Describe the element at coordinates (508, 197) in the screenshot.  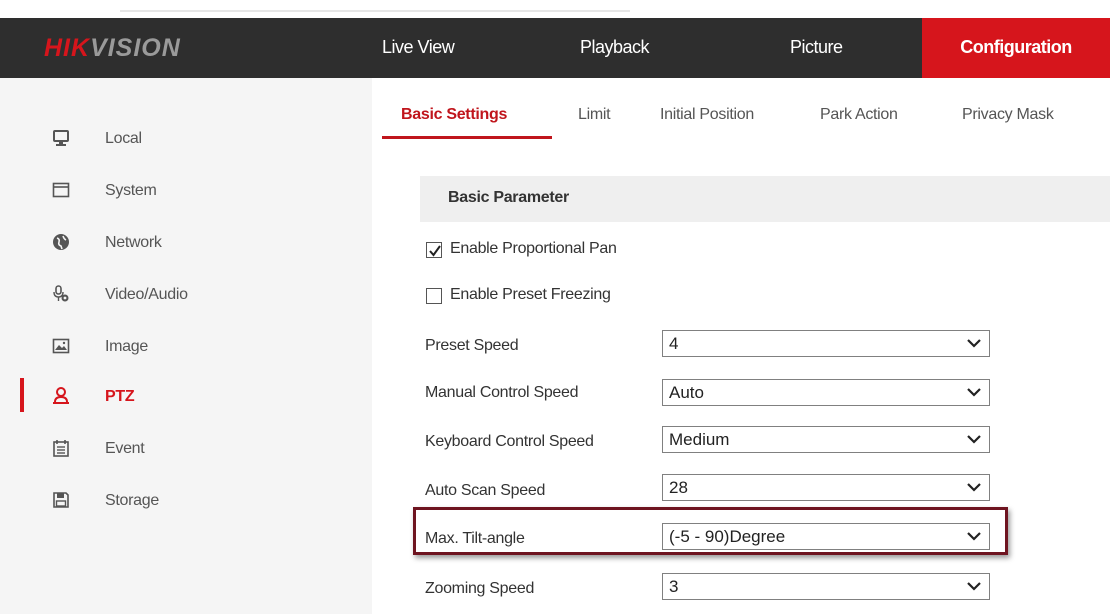
I see `section-title: Basic Parameter` at that location.